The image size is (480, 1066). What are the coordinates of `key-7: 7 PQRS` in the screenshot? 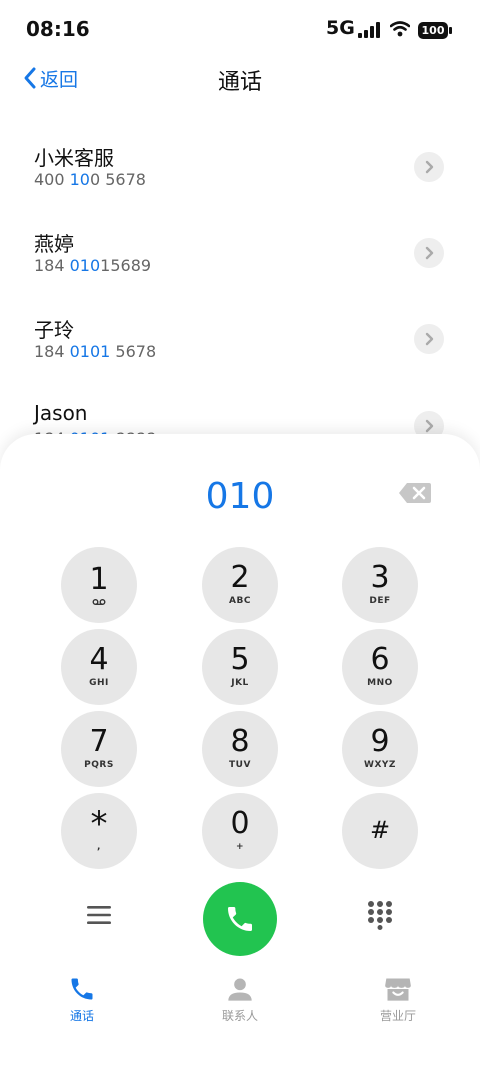 It's located at (99, 749).